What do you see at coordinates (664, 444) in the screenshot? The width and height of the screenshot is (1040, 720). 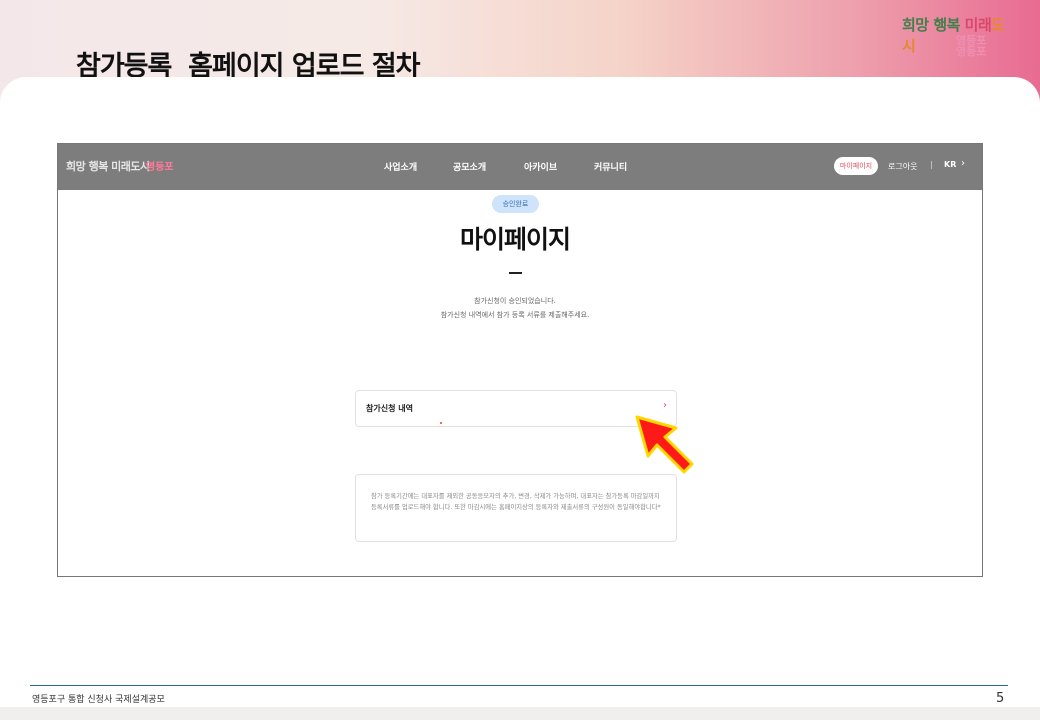 I see `cursor-arrow-icon` at bounding box center [664, 444].